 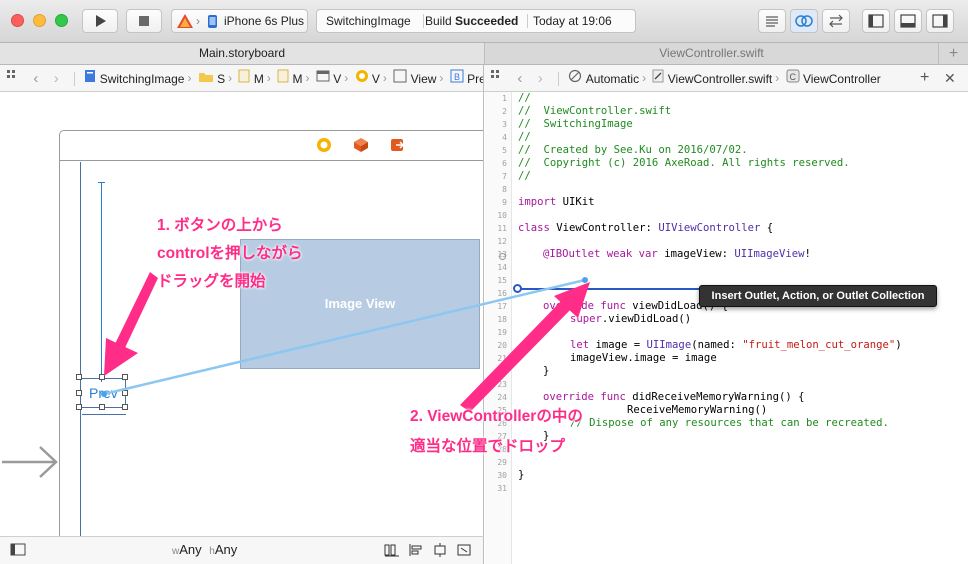 I want to click on code-text: image =, so click(x=618, y=345).